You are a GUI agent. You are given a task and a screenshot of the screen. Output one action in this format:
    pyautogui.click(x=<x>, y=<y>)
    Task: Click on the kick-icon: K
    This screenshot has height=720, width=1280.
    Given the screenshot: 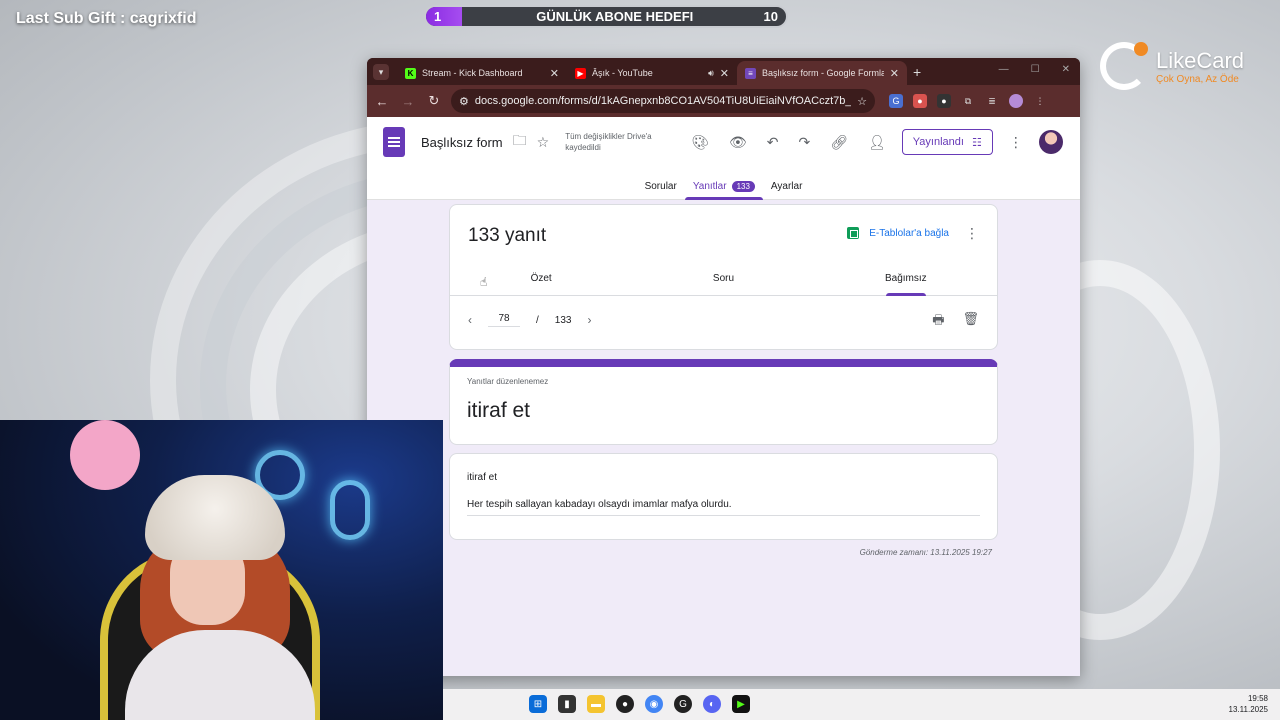 What is the action you would take?
    pyautogui.click(x=410, y=73)
    